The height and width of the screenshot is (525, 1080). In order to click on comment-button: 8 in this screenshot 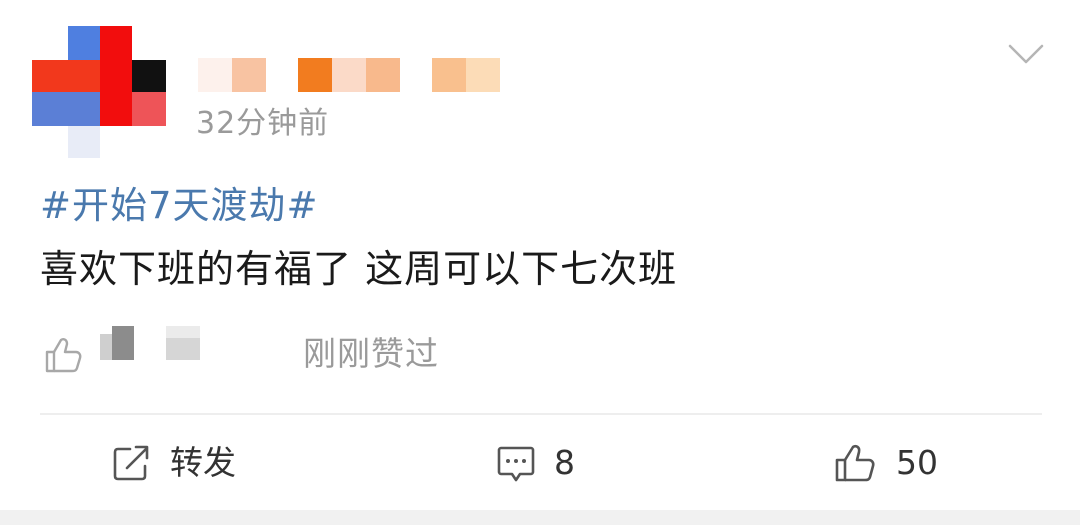, I will do `click(535, 463)`.